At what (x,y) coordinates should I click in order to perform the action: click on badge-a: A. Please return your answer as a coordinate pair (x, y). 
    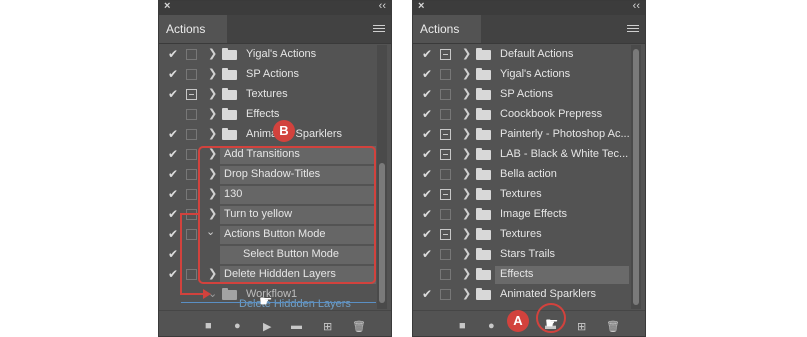
    Looking at the image, I should click on (518, 321).